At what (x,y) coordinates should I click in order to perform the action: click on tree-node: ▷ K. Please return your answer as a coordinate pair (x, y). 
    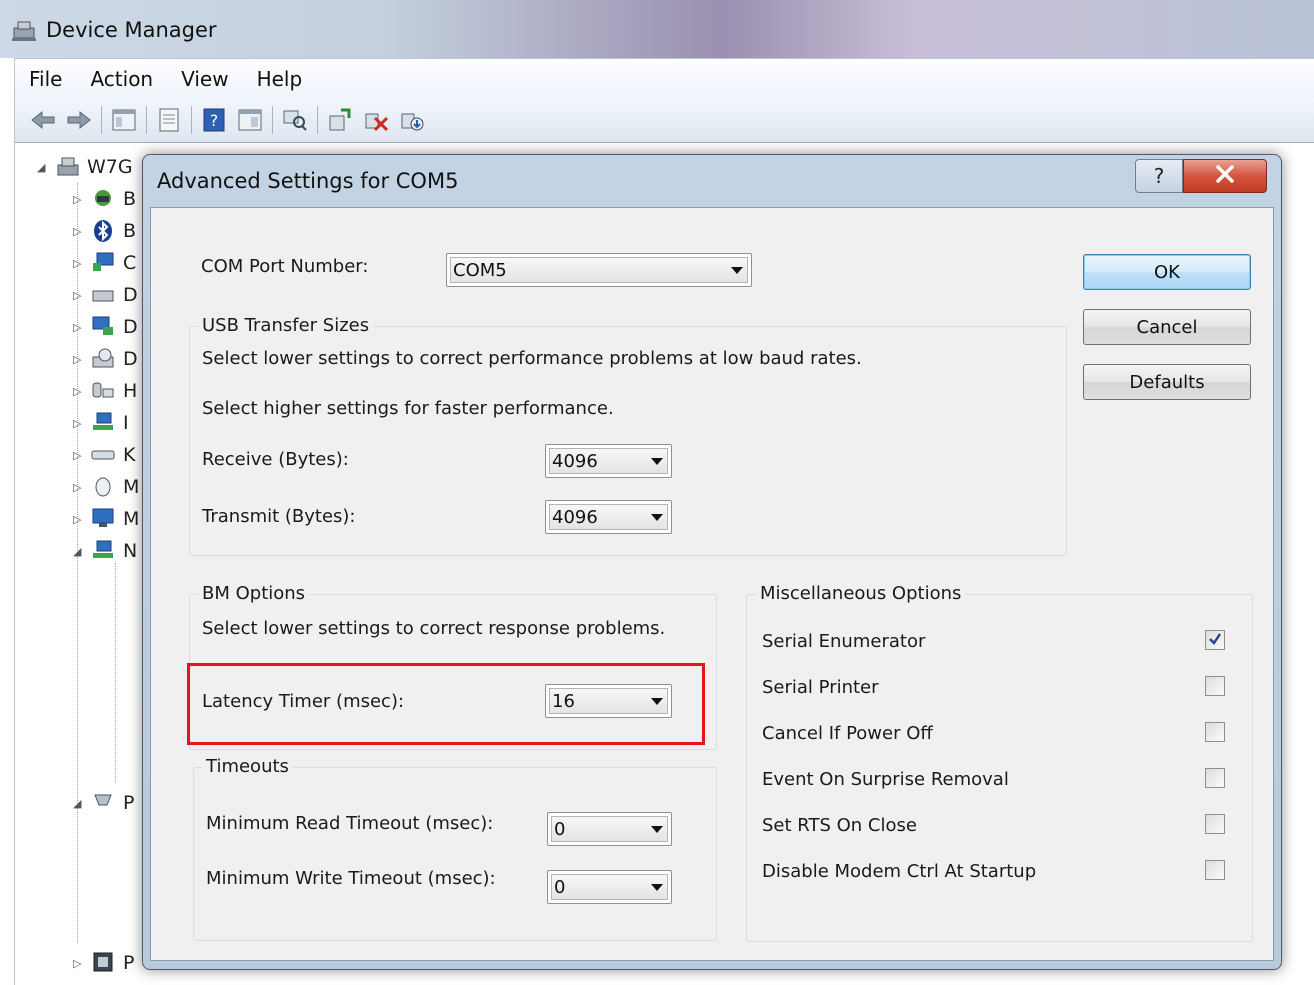
    Looking at the image, I should click on (104, 455).